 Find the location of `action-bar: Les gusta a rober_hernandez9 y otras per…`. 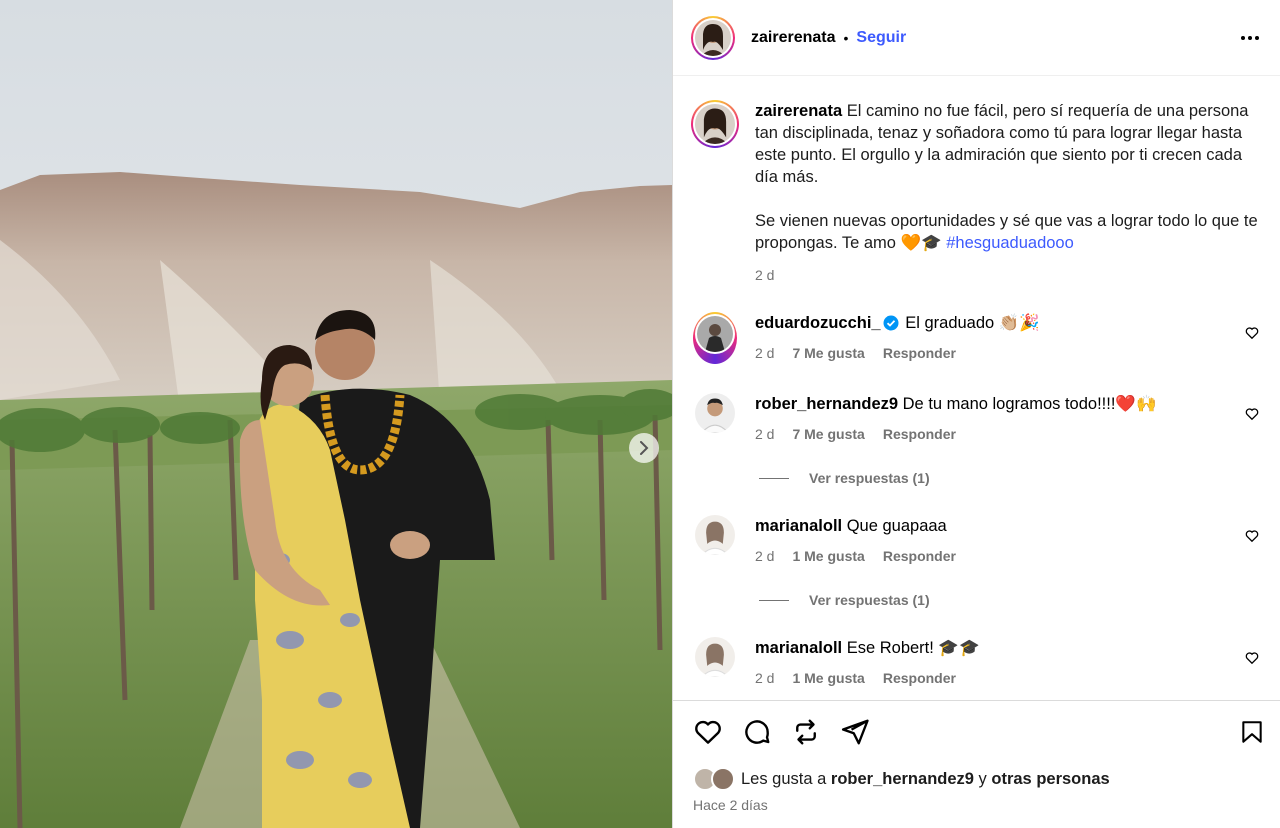

action-bar: Les gusta a rober_hernandez9 y otras per… is located at coordinates (976, 764).